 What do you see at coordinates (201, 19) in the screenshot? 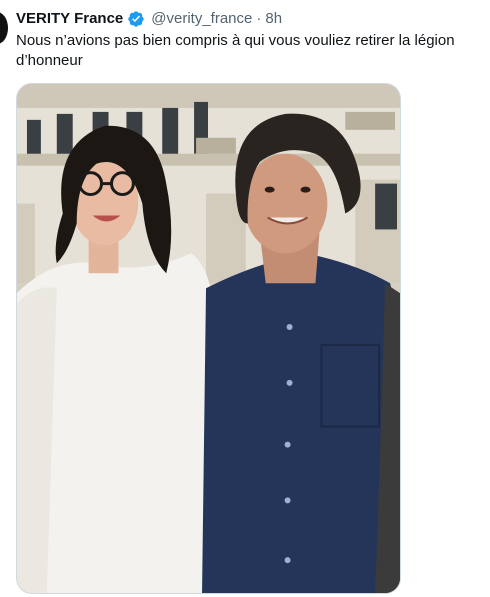
I see `author-handle: @verity_france` at bounding box center [201, 19].